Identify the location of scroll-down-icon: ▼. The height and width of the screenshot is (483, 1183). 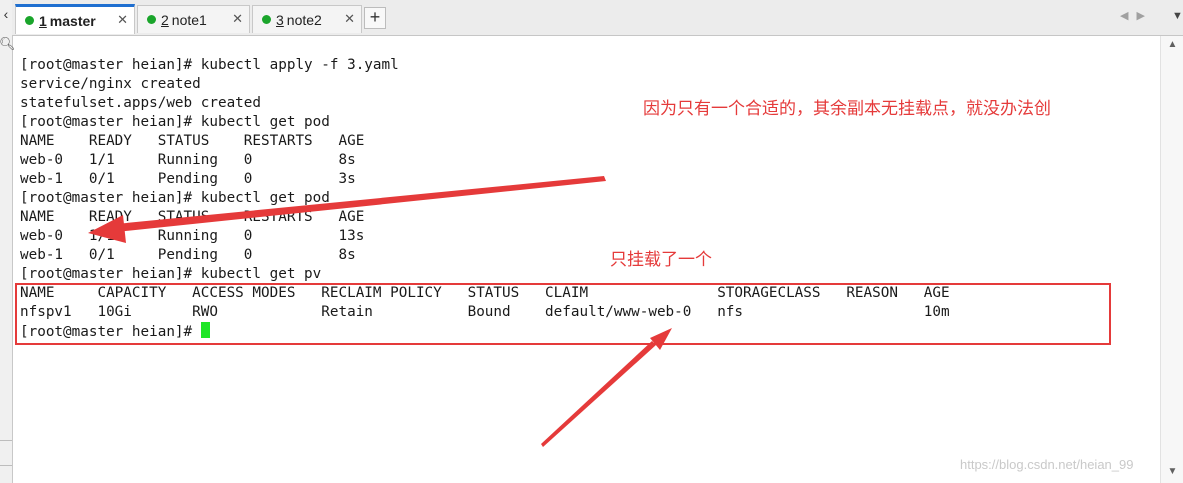
(1172, 471).